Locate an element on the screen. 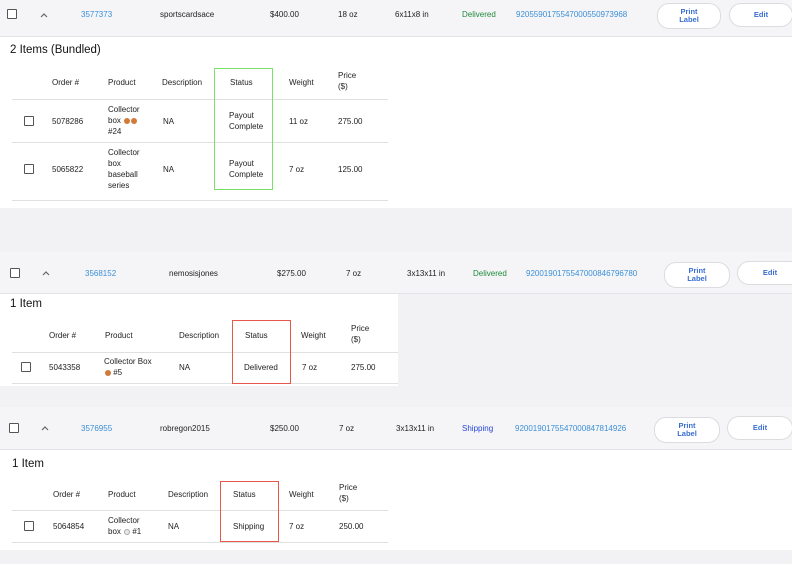 Image resolution: width=792 pixels, height=564 pixels. item-order-no: 5064854 is located at coordinates (69, 526).